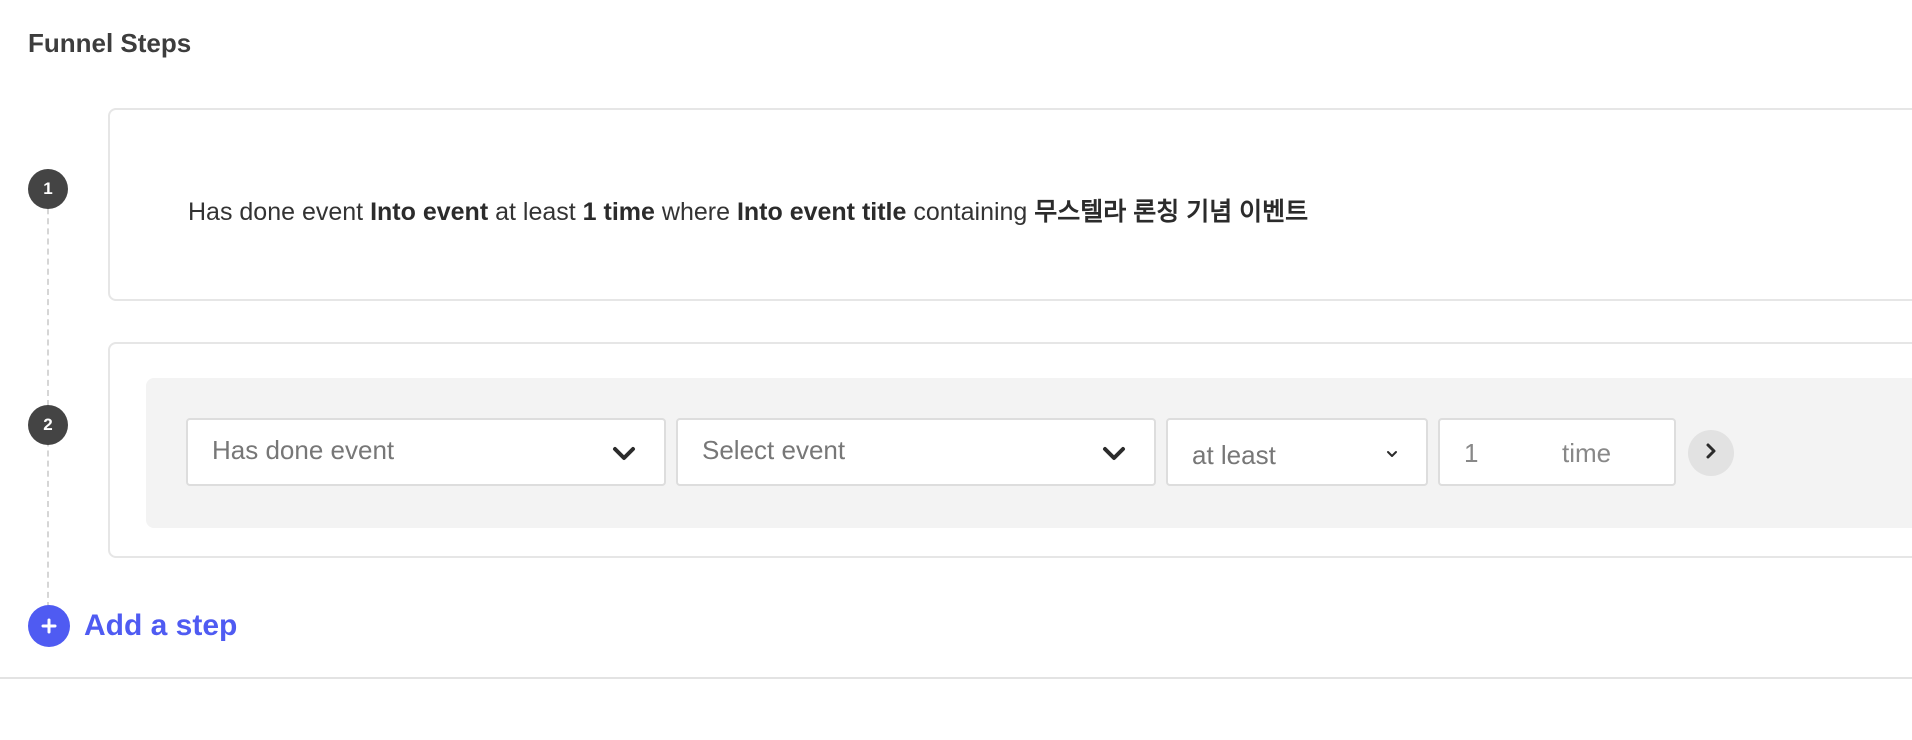 The image size is (1912, 740). I want to click on frequency-dropdown: at least, so click(1297, 452).